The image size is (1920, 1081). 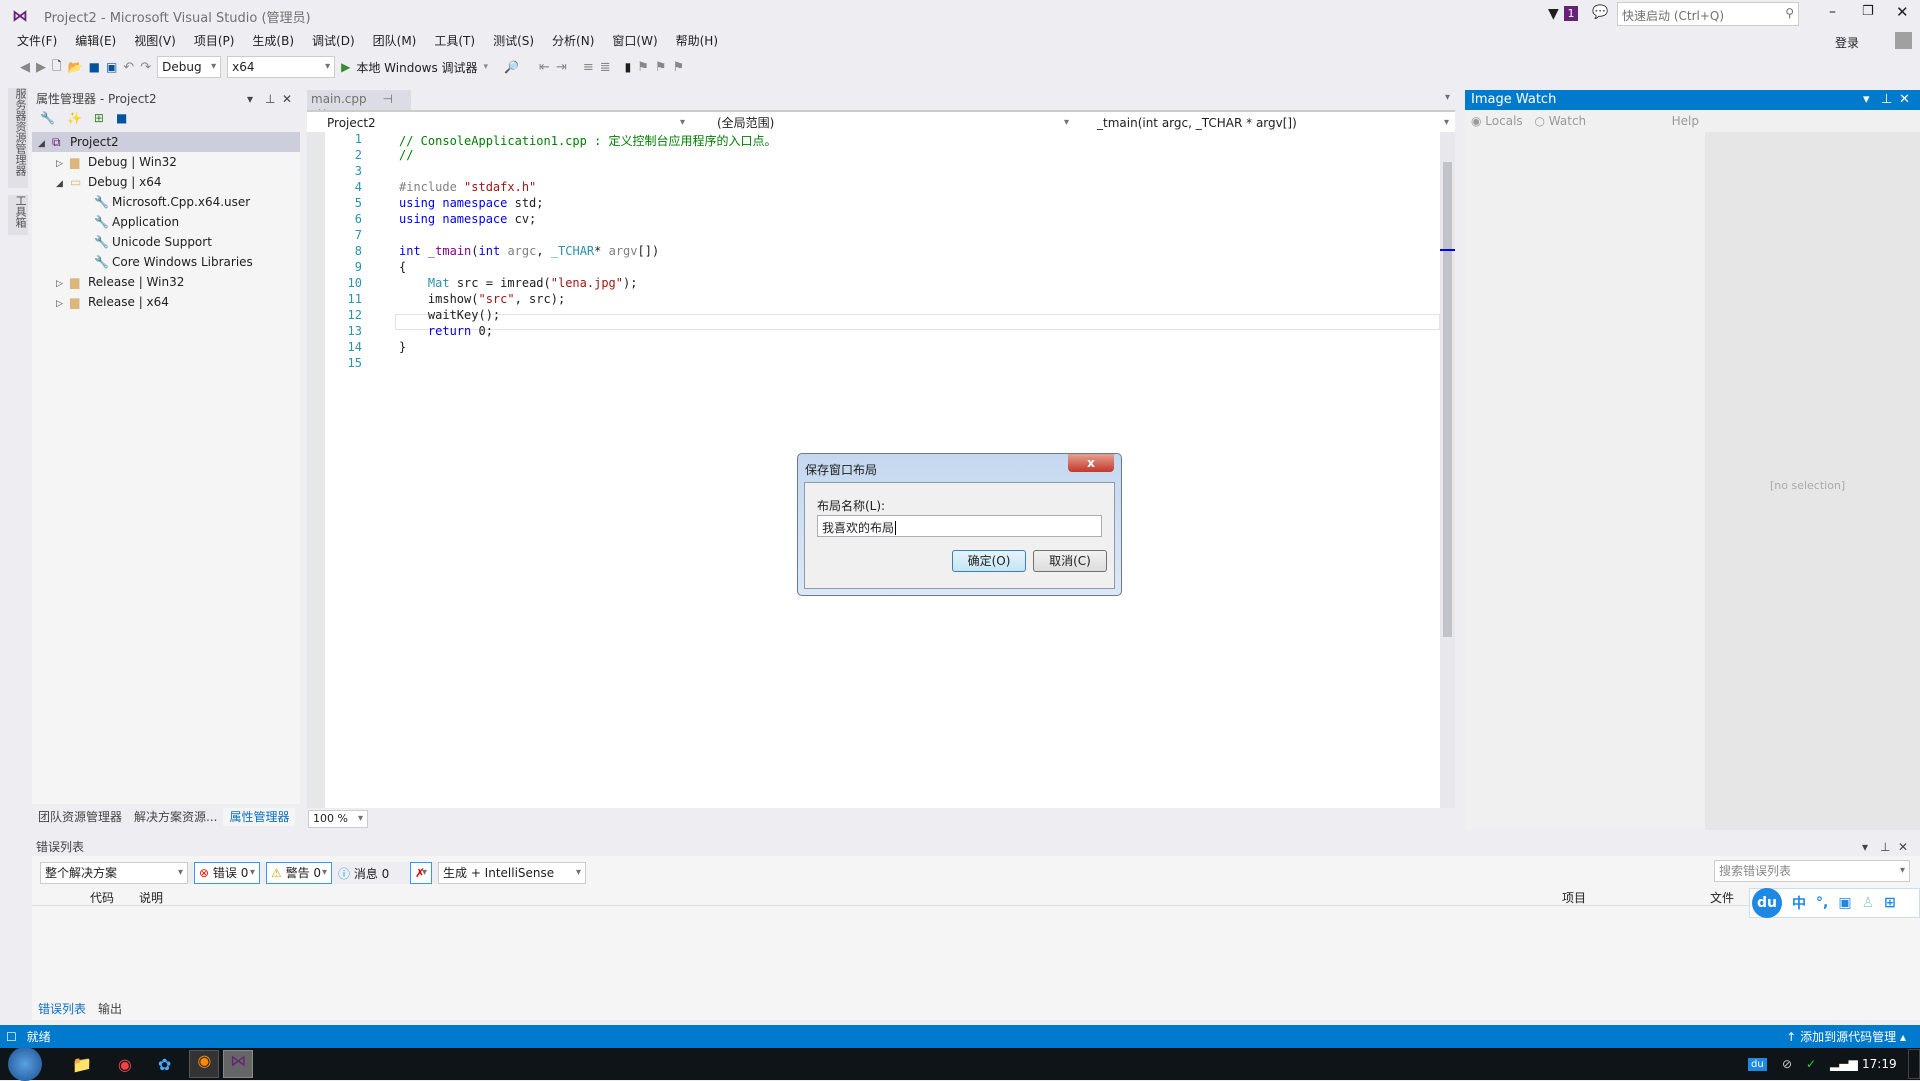 What do you see at coordinates (281, 67) in the screenshot?
I see `platform-select: x64` at bounding box center [281, 67].